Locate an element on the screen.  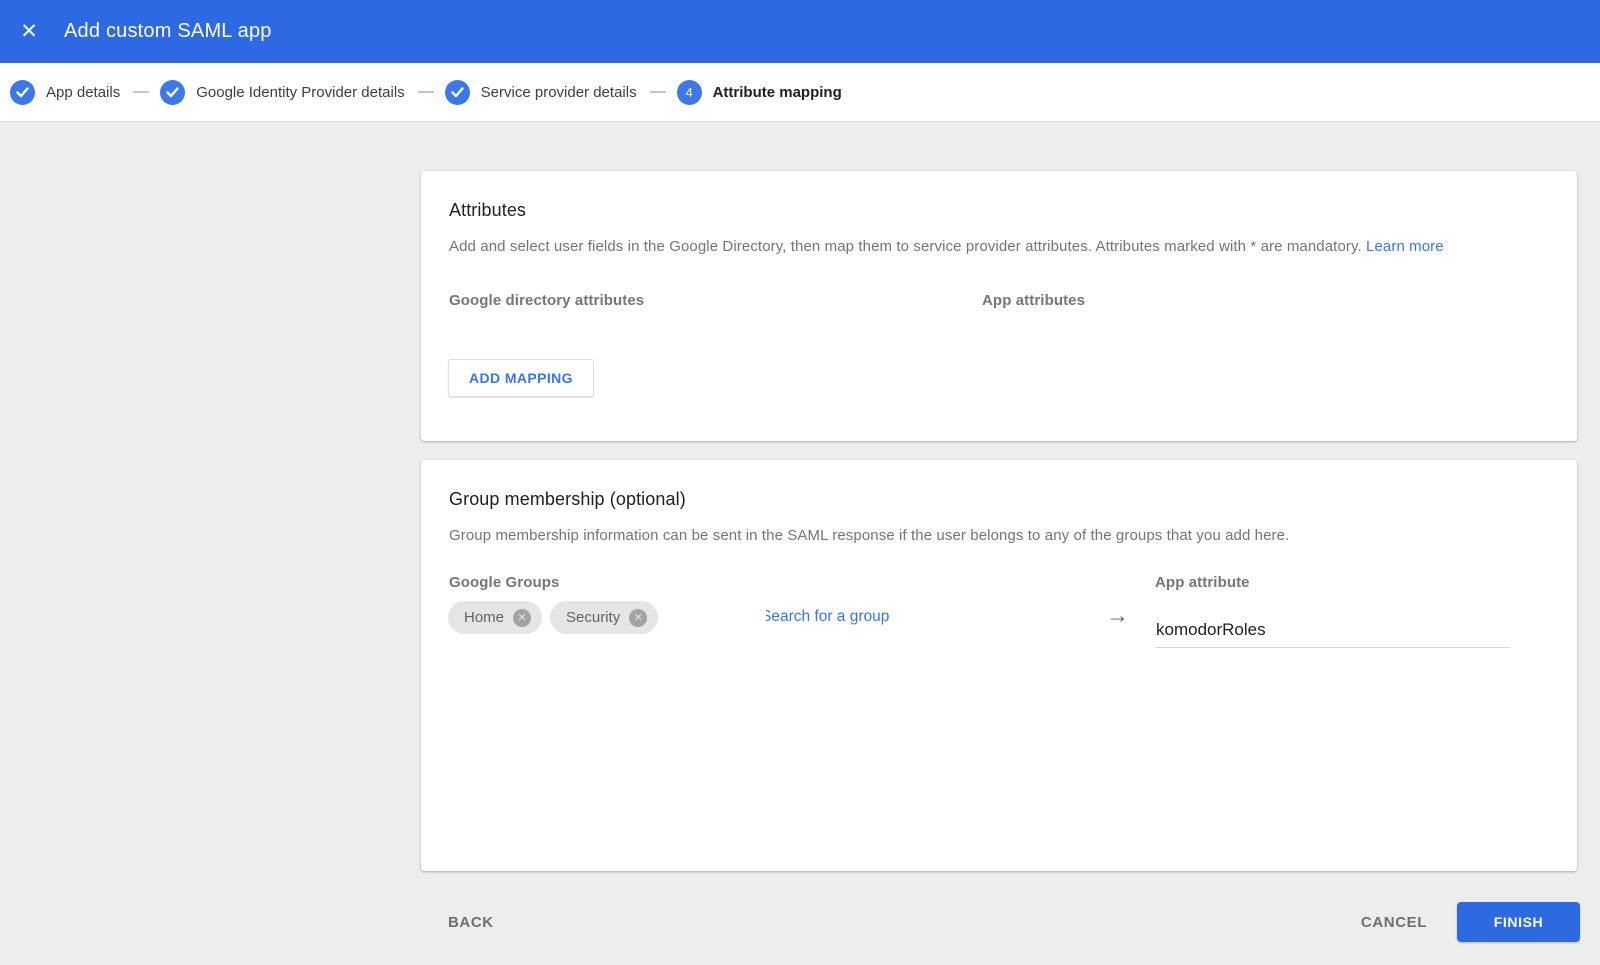
finish-button: FINISH is located at coordinates (1518, 922).